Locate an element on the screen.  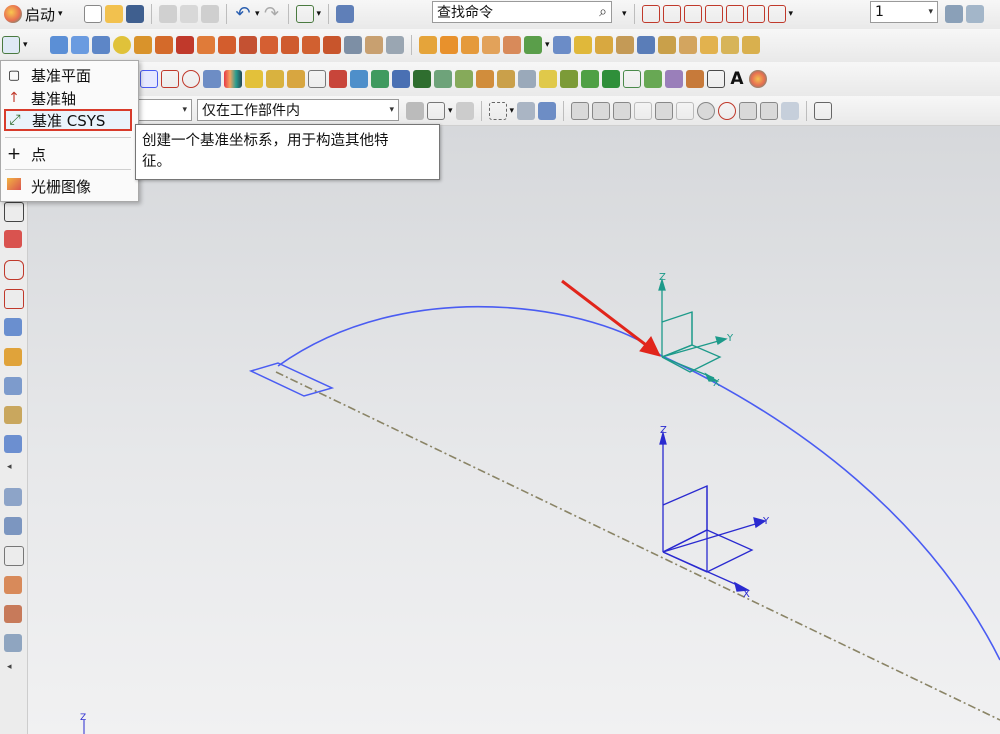
studio-surface-icon is located at coordinates (13, 526).